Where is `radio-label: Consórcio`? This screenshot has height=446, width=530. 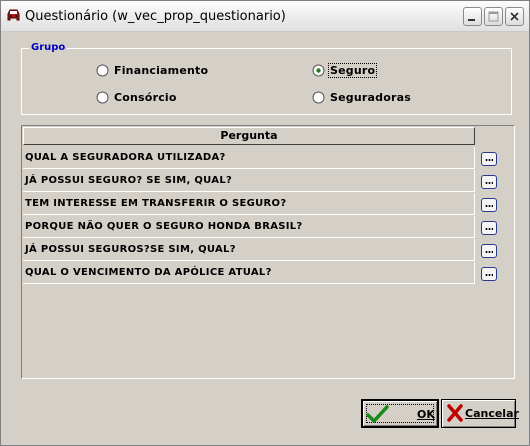
radio-label: Consórcio is located at coordinates (145, 97).